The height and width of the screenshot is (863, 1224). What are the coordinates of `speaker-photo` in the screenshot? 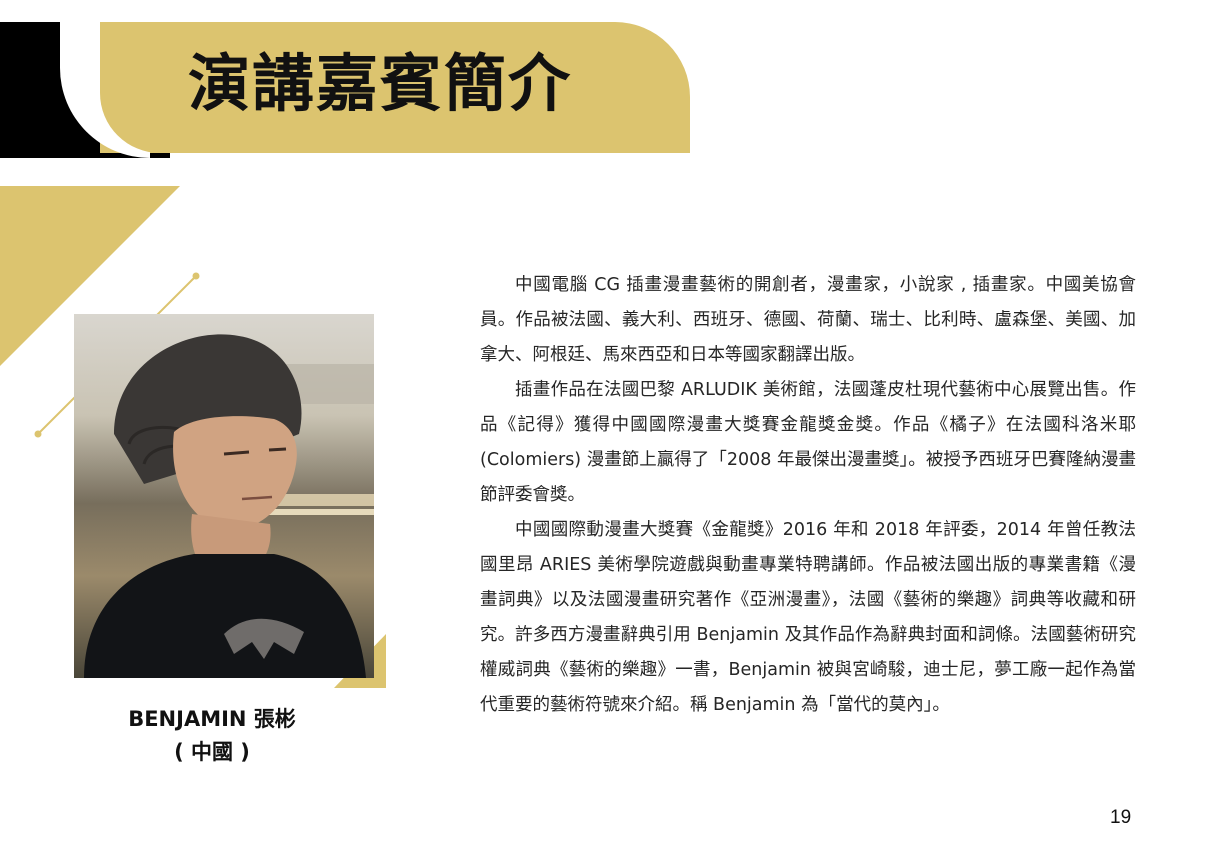 It's located at (224, 496).